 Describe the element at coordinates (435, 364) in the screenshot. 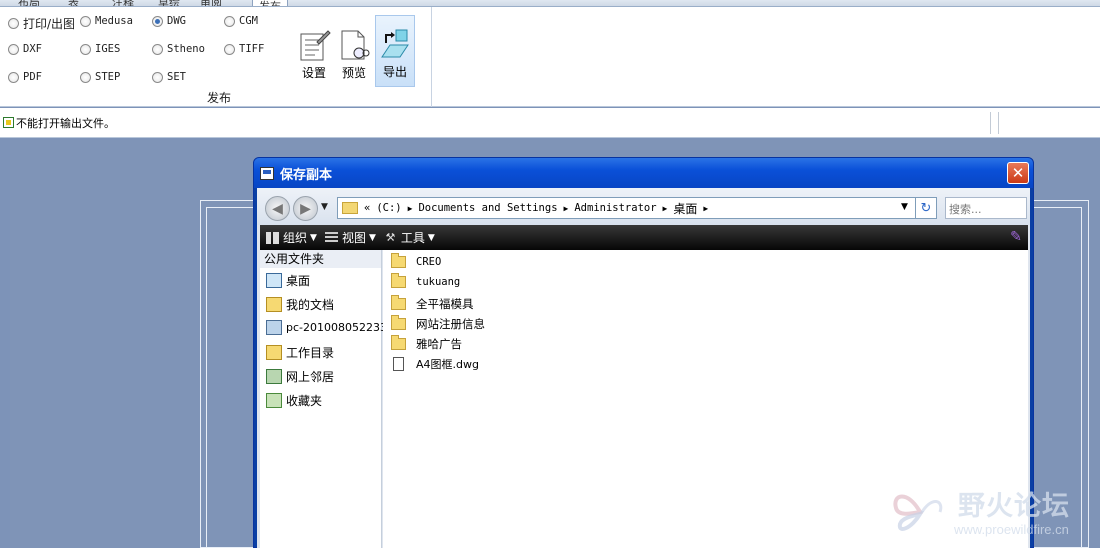

I see `list-item: A4图框.dwg` at that location.